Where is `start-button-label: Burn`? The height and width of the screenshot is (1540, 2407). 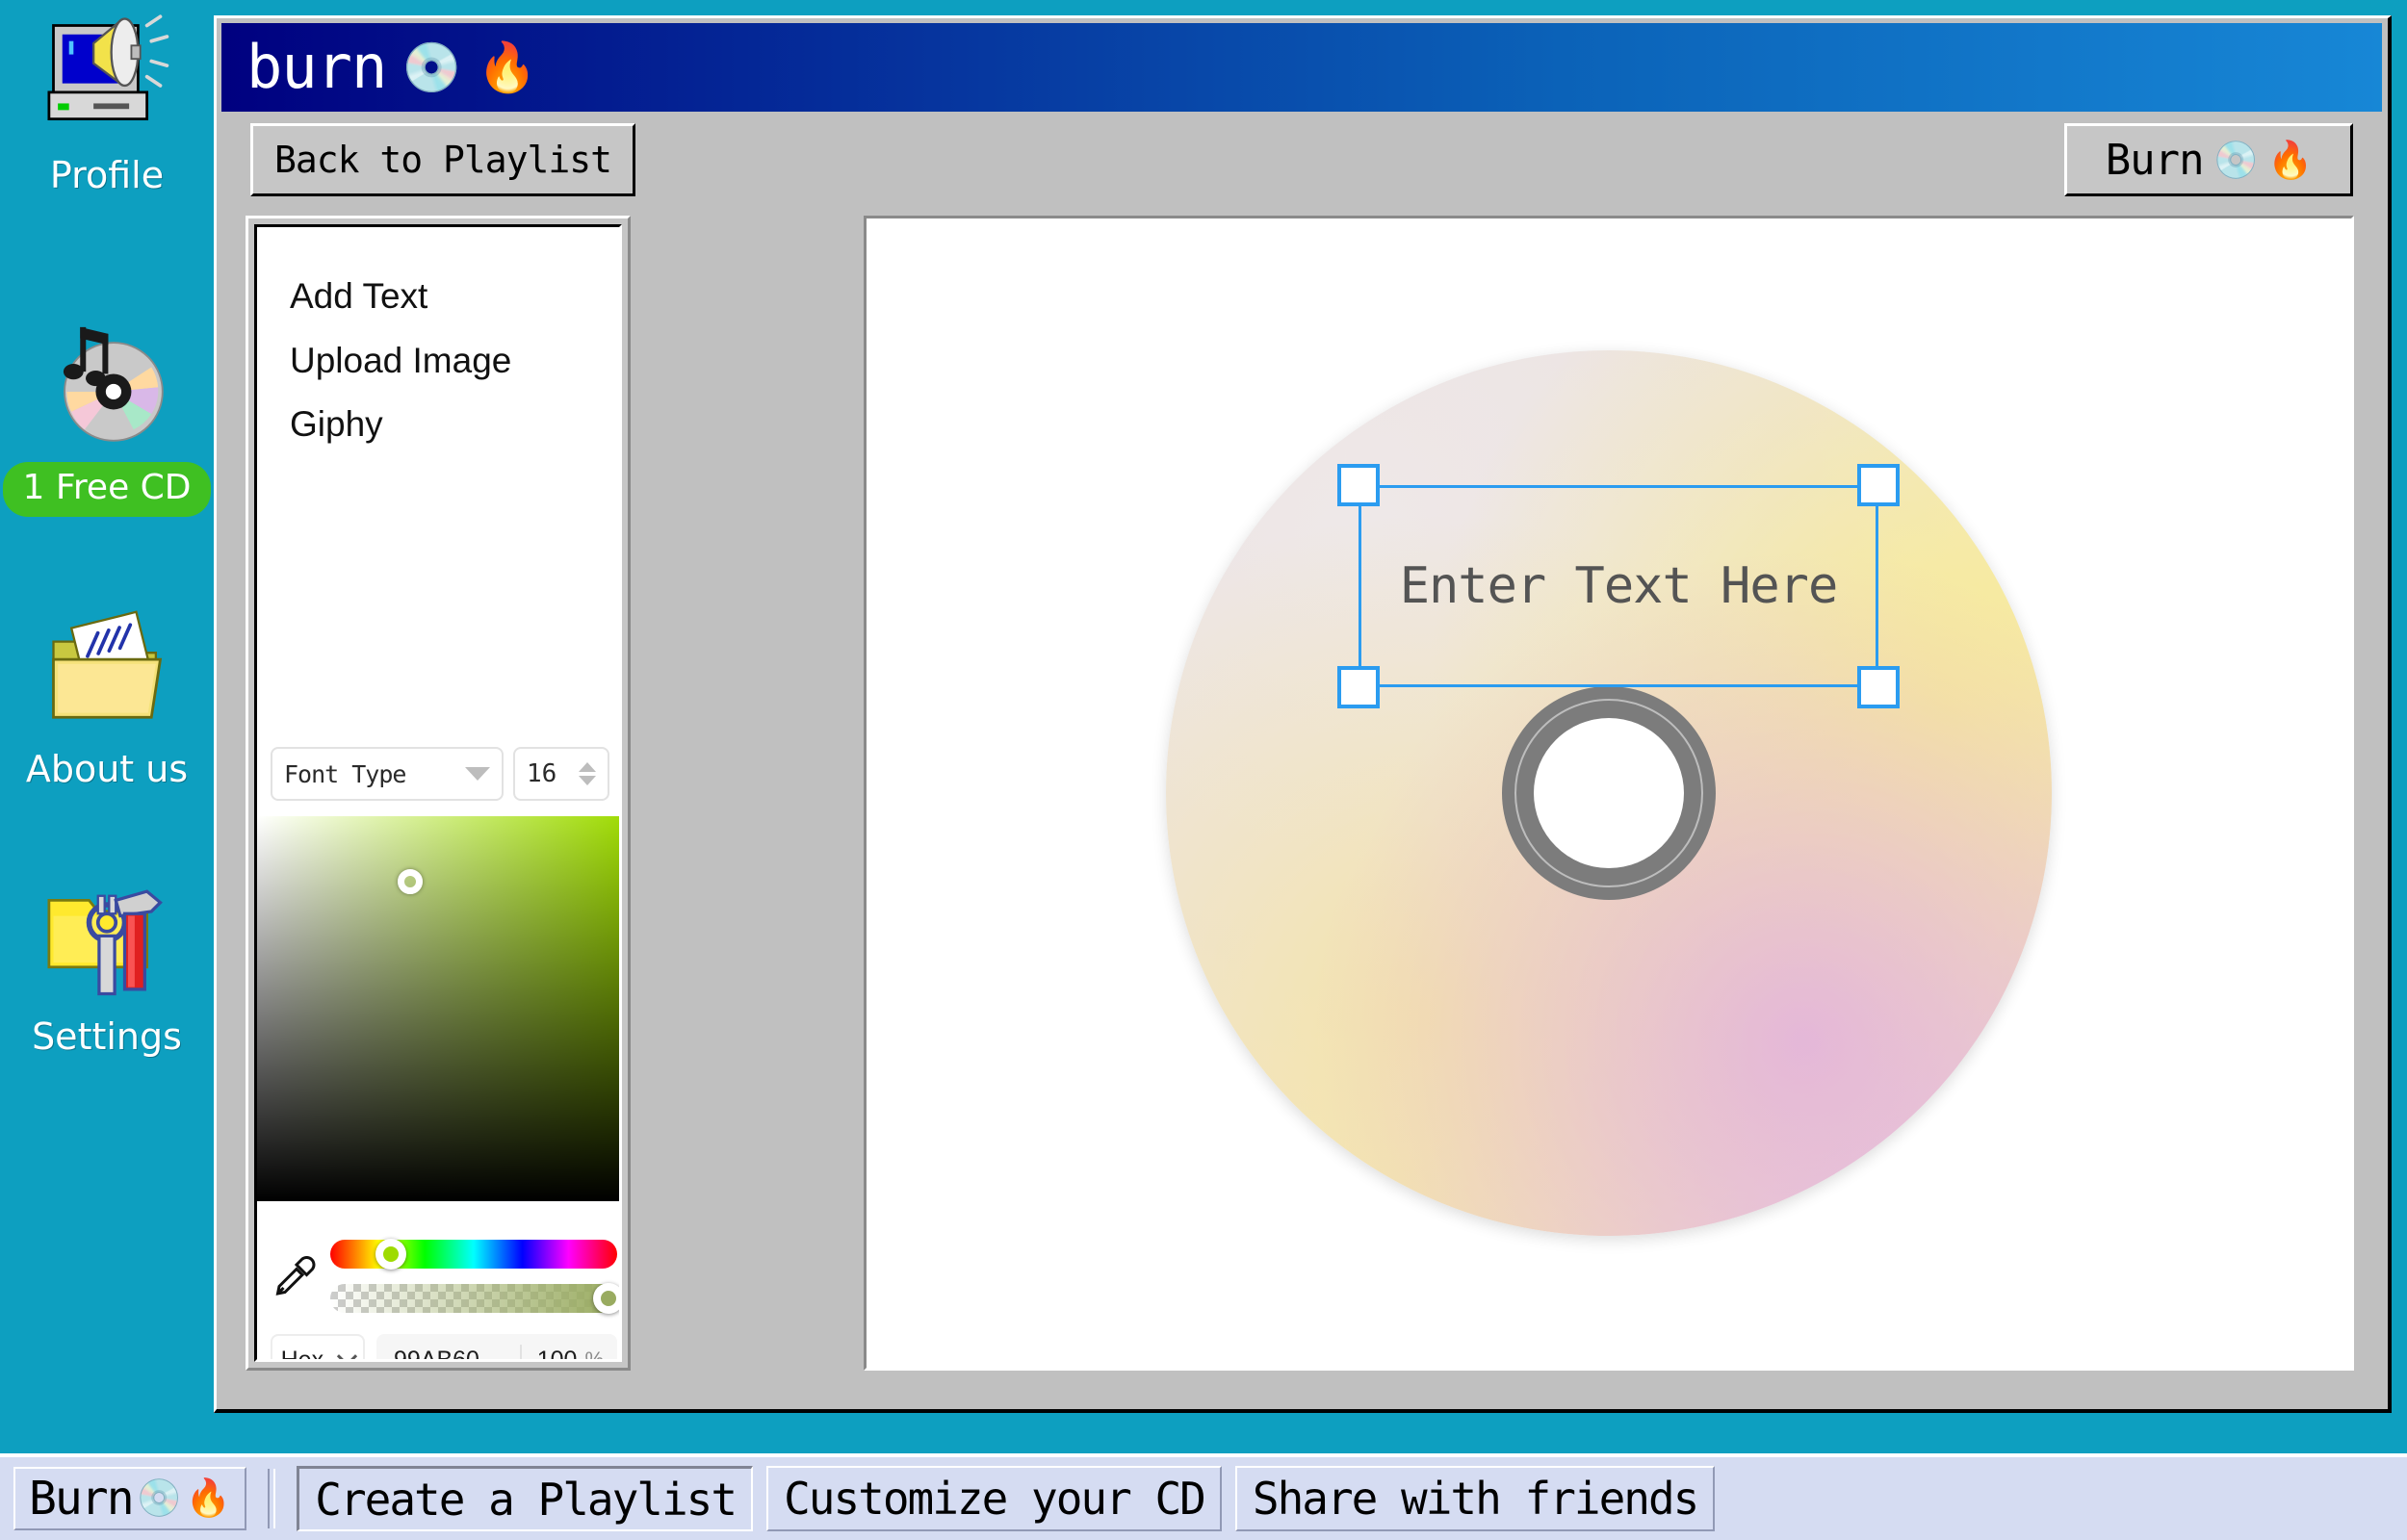 start-button-label: Burn is located at coordinates (82, 1499).